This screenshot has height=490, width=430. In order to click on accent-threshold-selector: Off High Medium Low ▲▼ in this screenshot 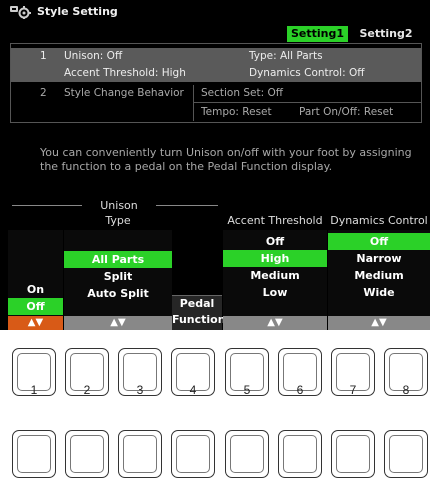, I will do `click(275, 280)`.